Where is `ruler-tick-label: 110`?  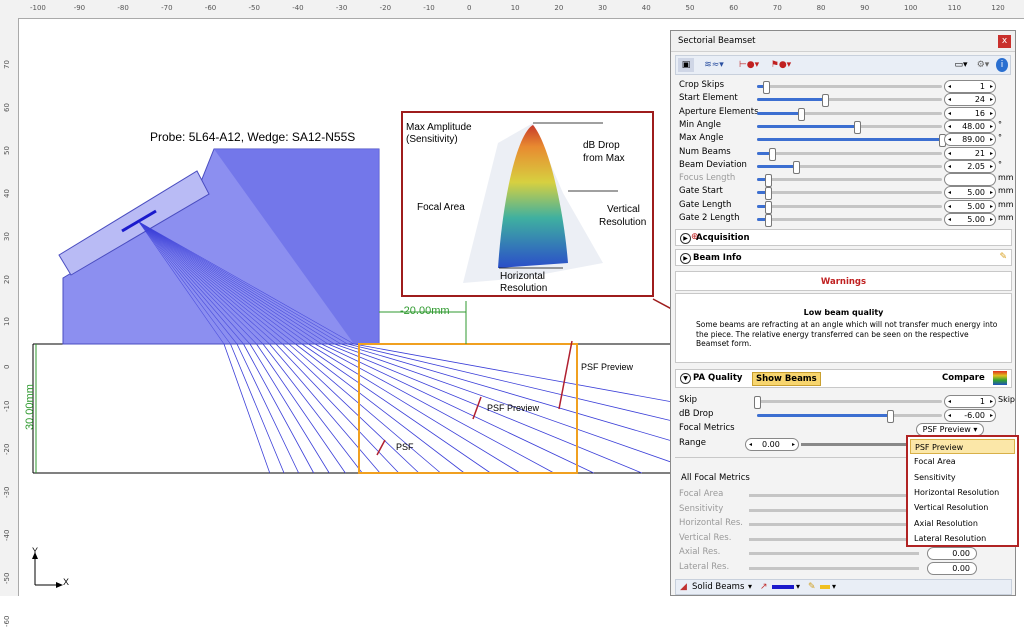 ruler-tick-label: 110 is located at coordinates (954, 8).